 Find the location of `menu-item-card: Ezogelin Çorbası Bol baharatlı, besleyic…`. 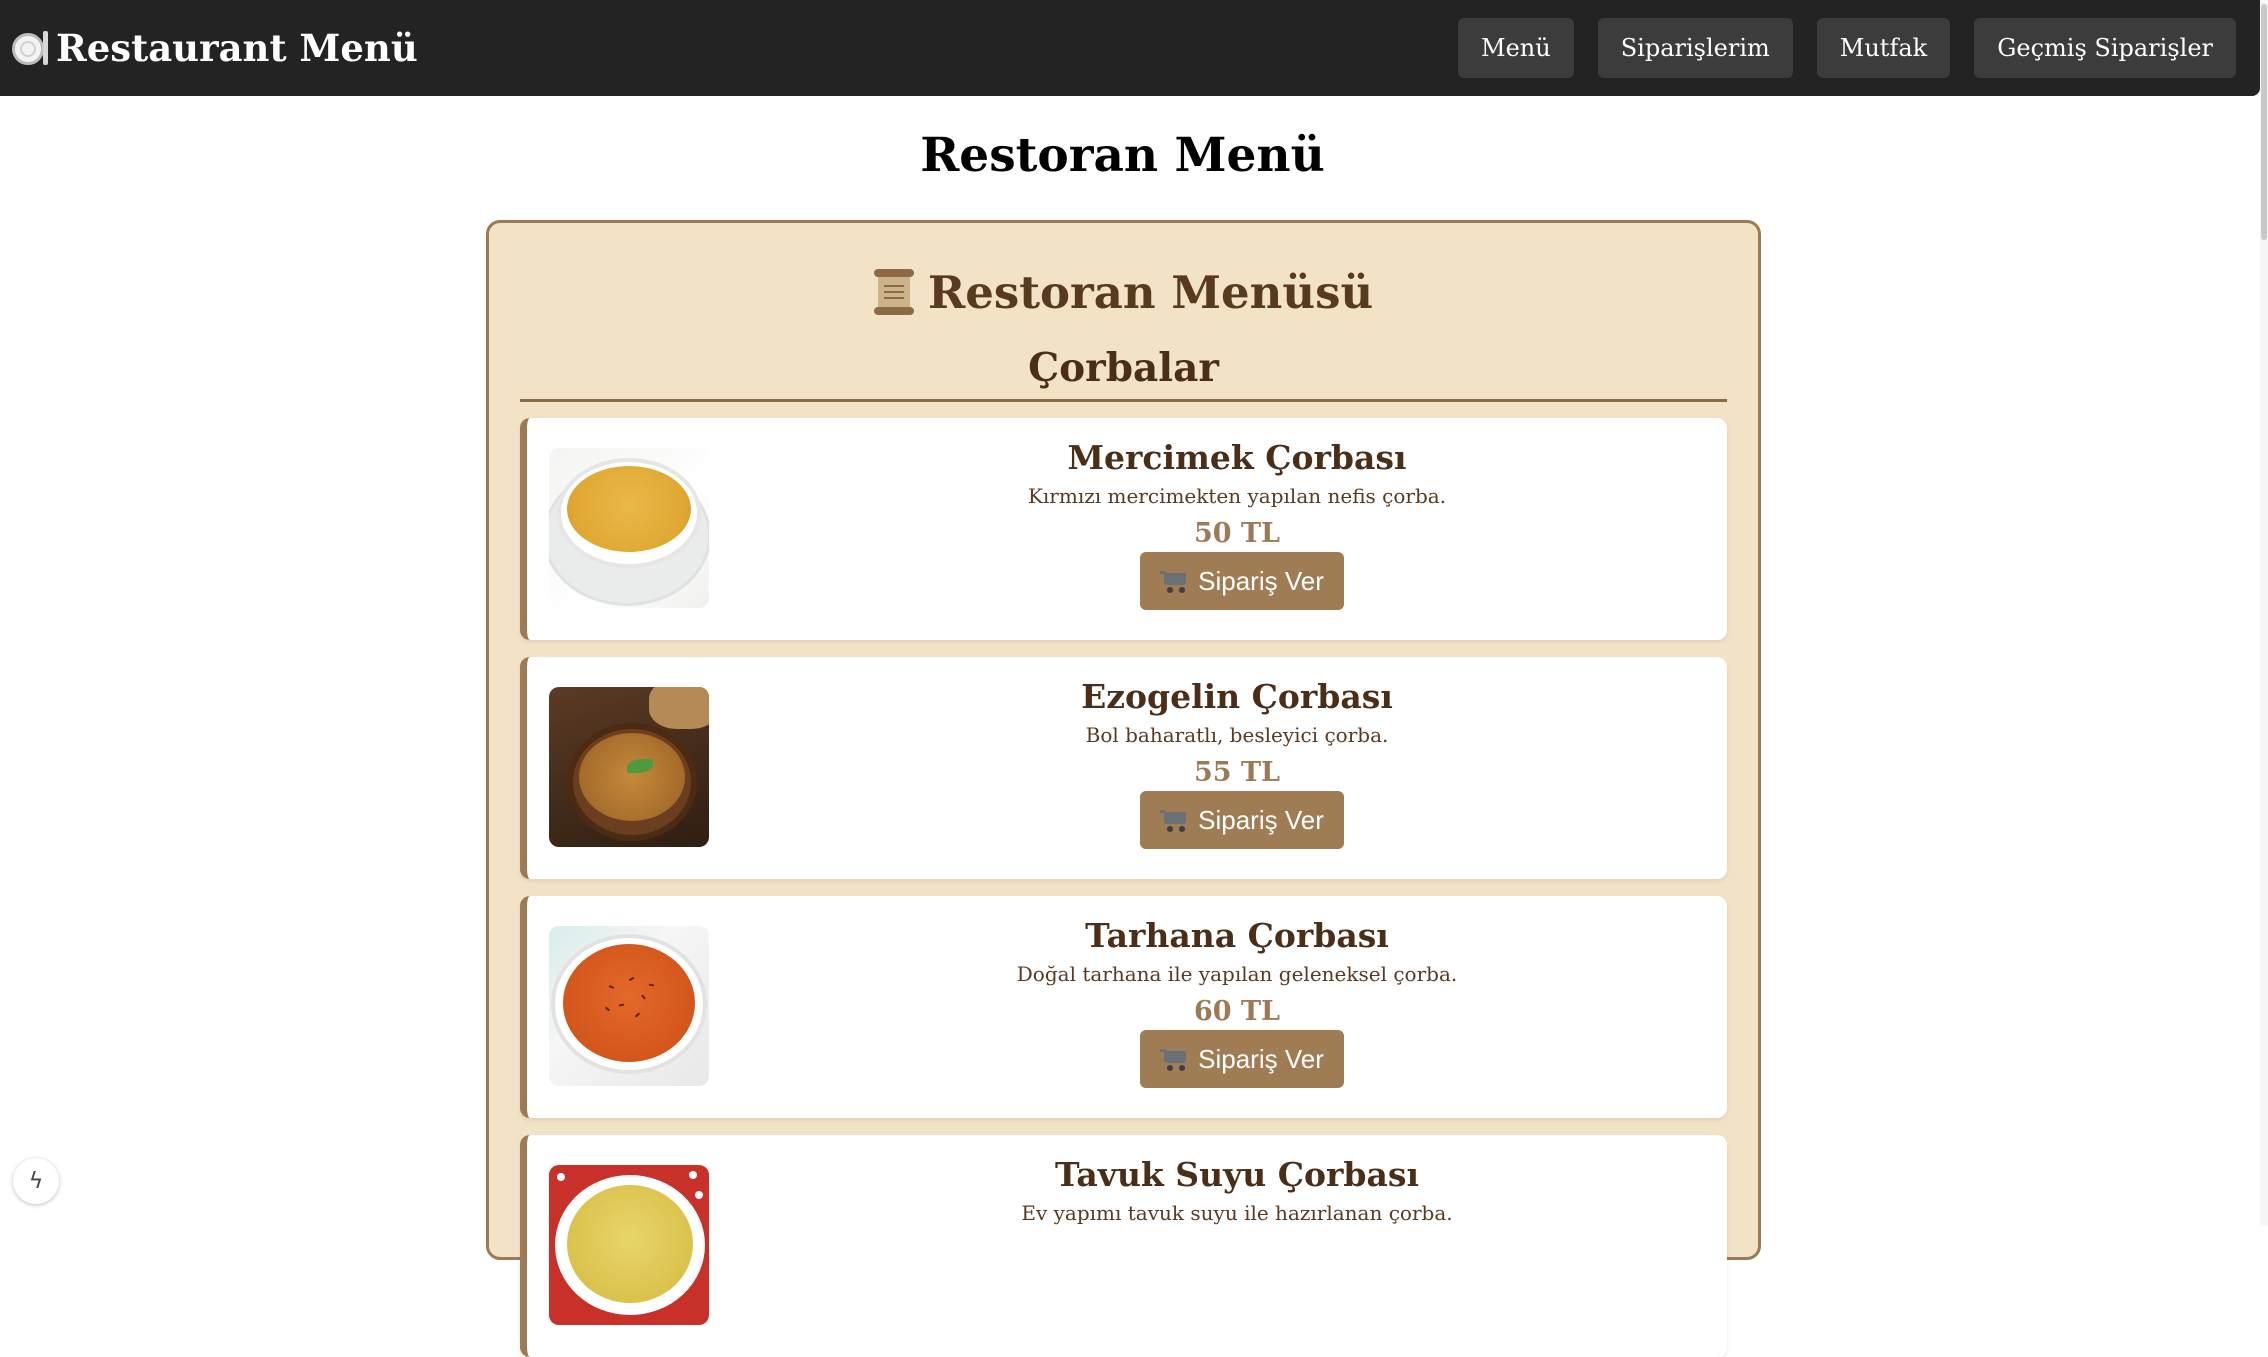

menu-item-card: Ezogelin Çorbası Bol baharatlı, besleyic… is located at coordinates (1123, 768).